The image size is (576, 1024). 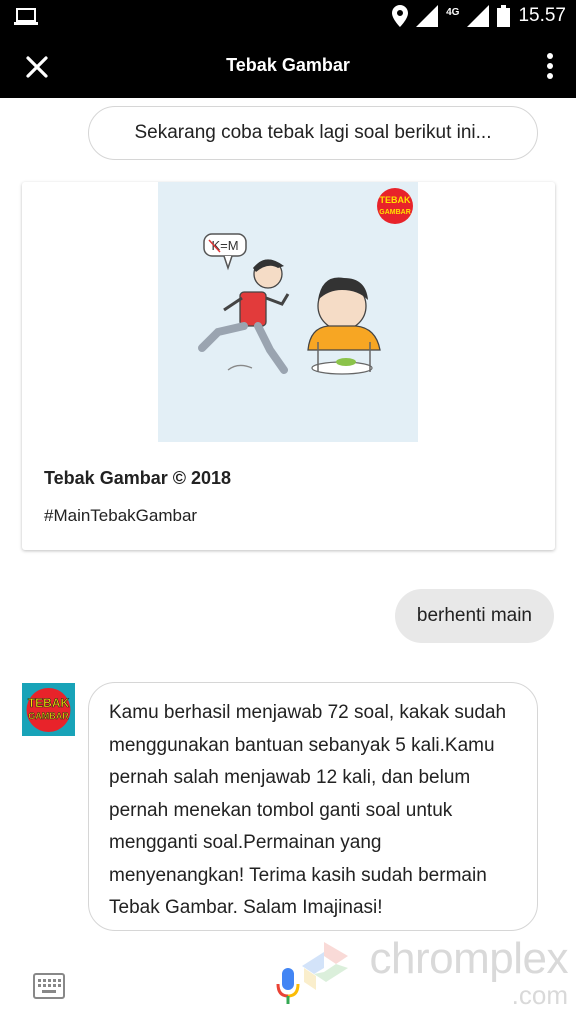 I want to click on user-message-bubble: berhenti main, so click(x=474, y=616).